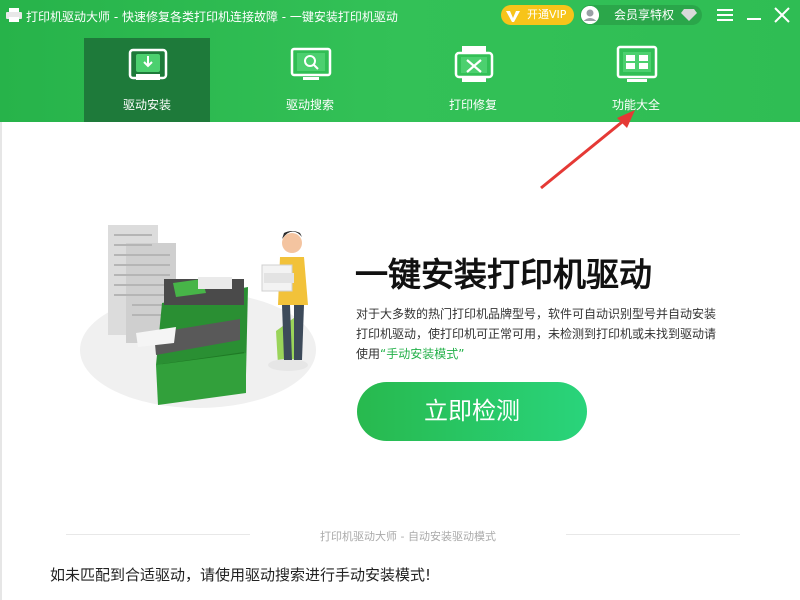 This screenshot has height=600, width=800. What do you see at coordinates (311, 63) in the screenshot?
I see `driver-search-icon` at bounding box center [311, 63].